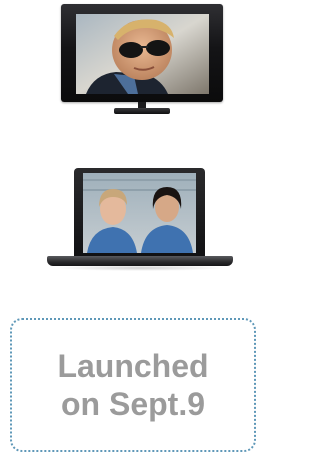 This screenshot has width=320, height=460. I want to click on man-with-sunglasses-image, so click(142, 54).